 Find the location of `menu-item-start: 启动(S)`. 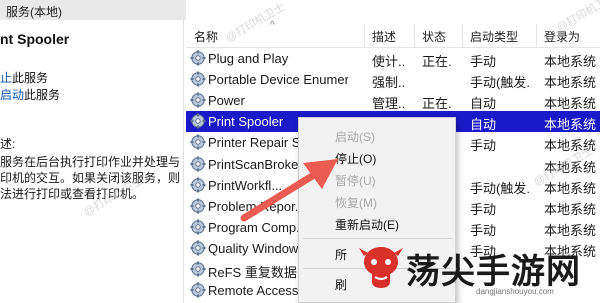

menu-item-start: 启动(S) is located at coordinates (355, 136).